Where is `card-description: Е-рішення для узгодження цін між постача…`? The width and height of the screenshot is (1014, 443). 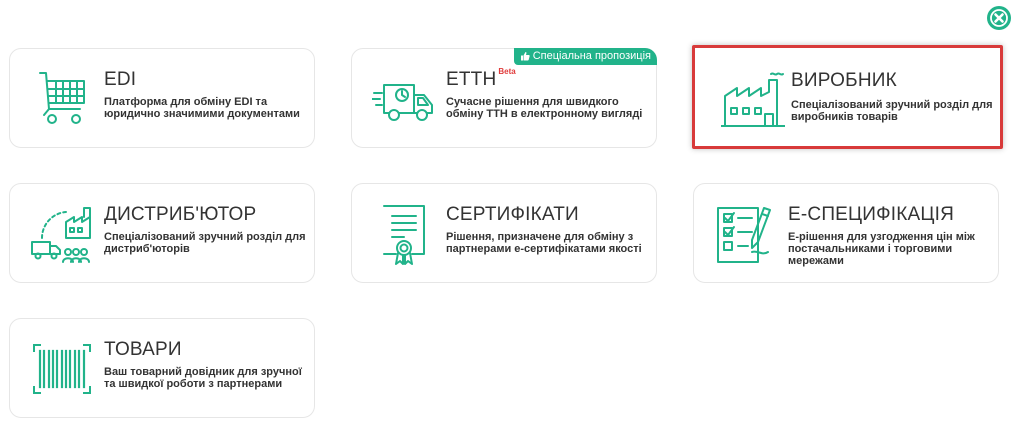 card-description: Е-рішення для узгодження цін між постача… is located at coordinates (881, 249).